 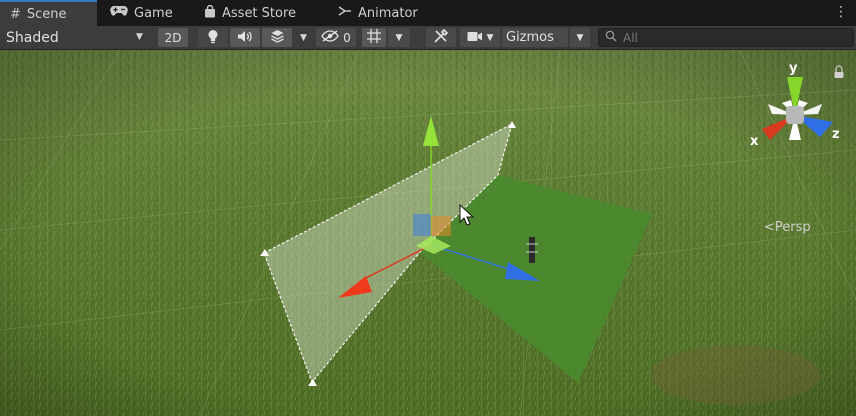 What do you see at coordinates (15, 14) in the screenshot?
I see `grid-icon: #` at bounding box center [15, 14].